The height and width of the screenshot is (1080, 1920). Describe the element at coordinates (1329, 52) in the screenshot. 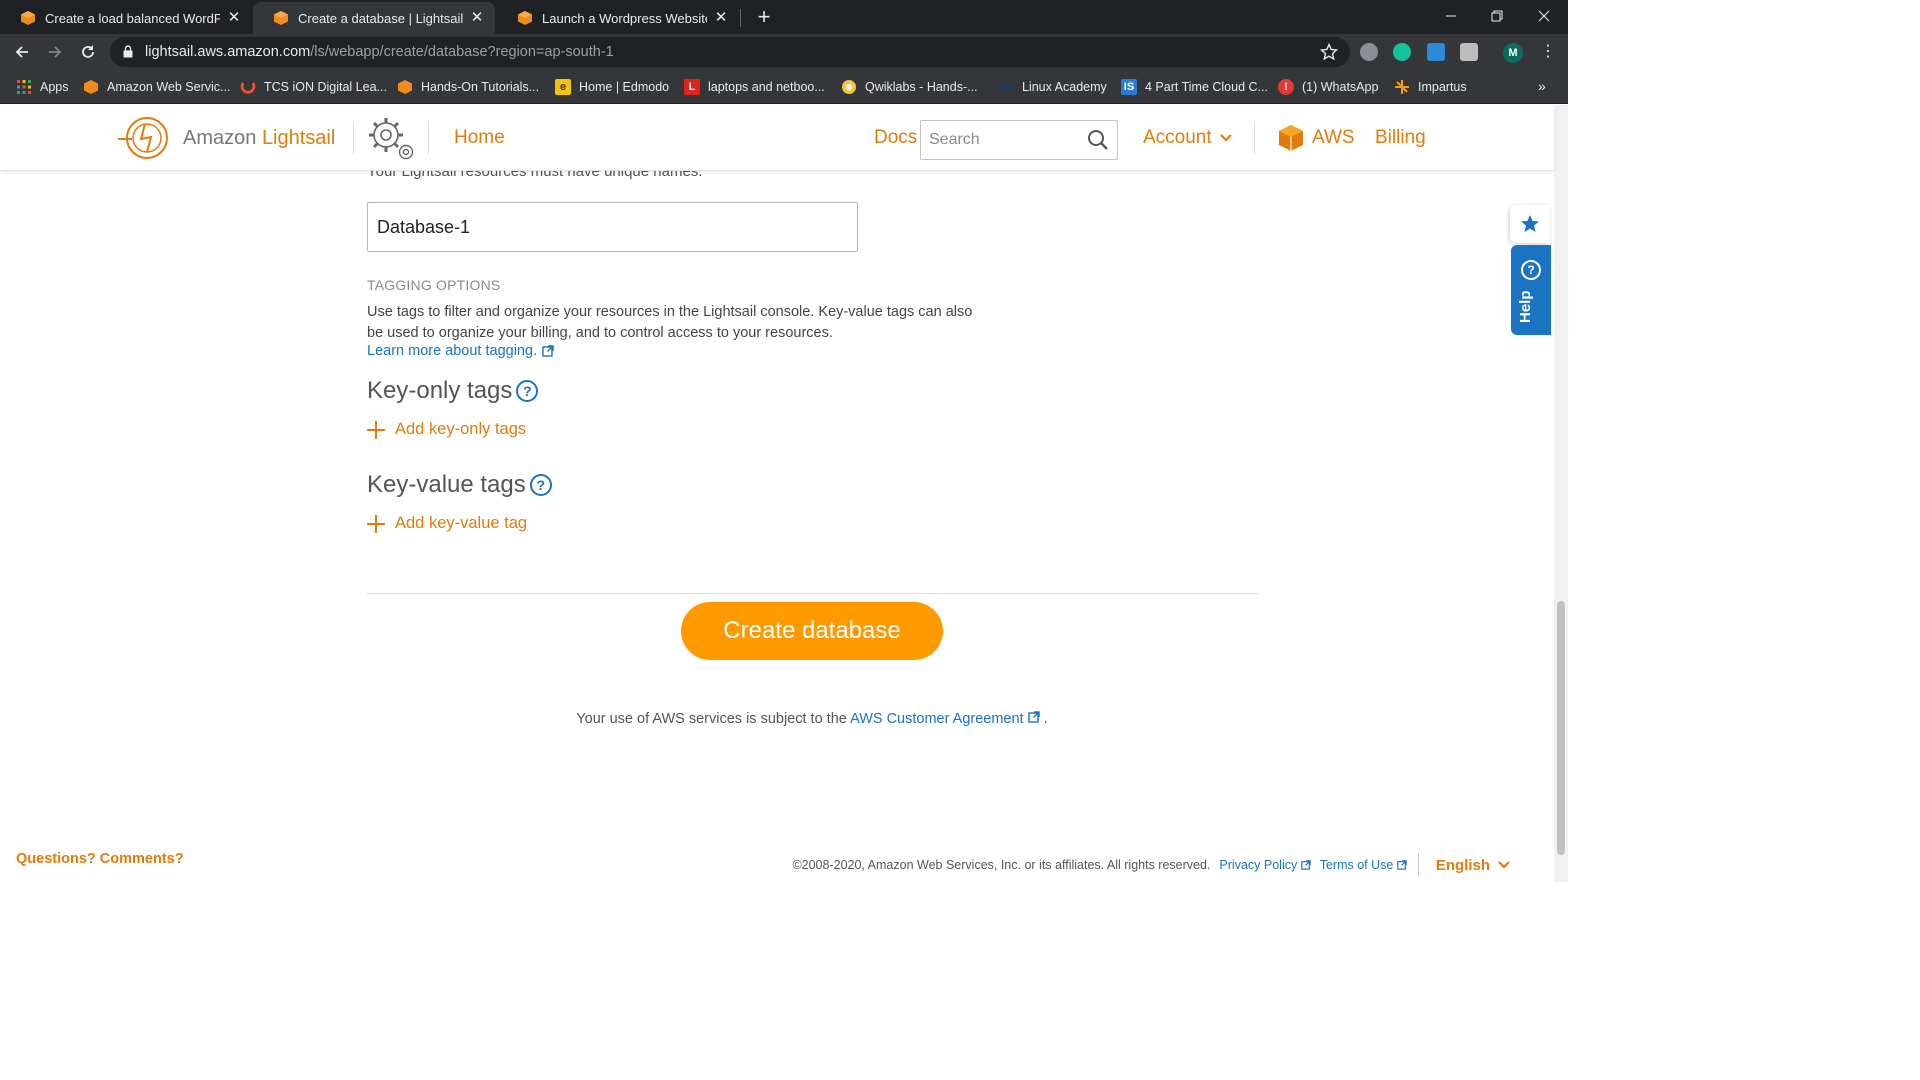

I see `star-icon` at that location.